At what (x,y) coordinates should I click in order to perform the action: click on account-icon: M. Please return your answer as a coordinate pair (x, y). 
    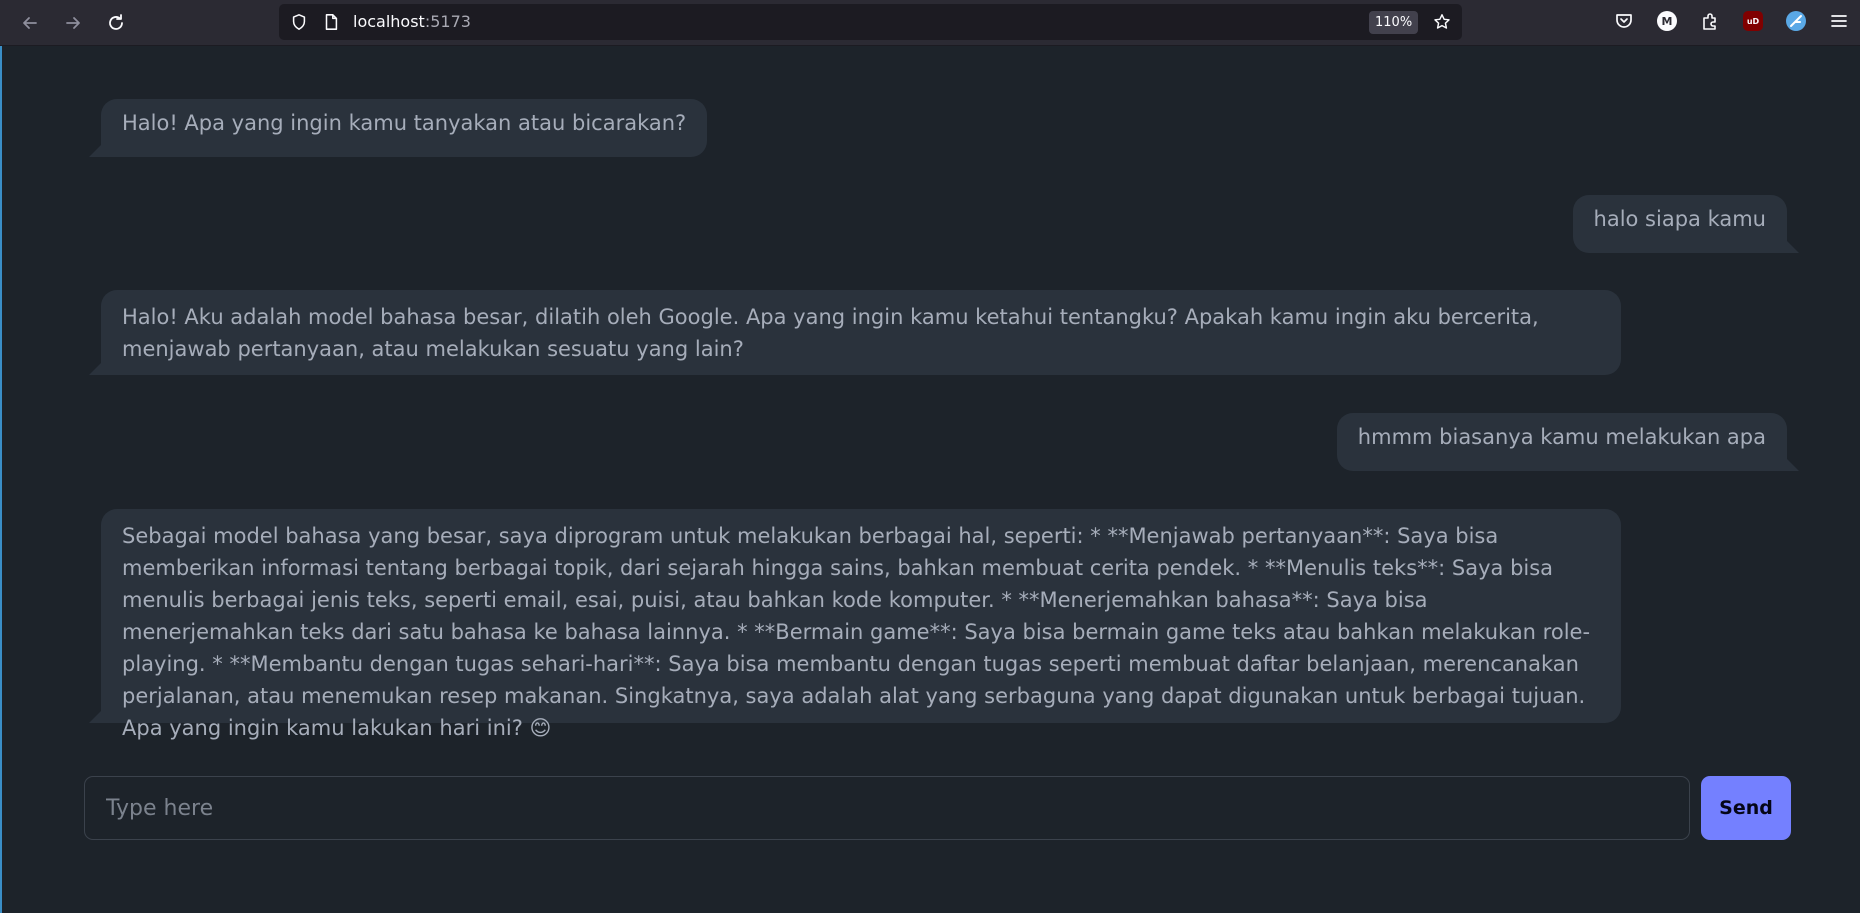
    Looking at the image, I should click on (1667, 21).